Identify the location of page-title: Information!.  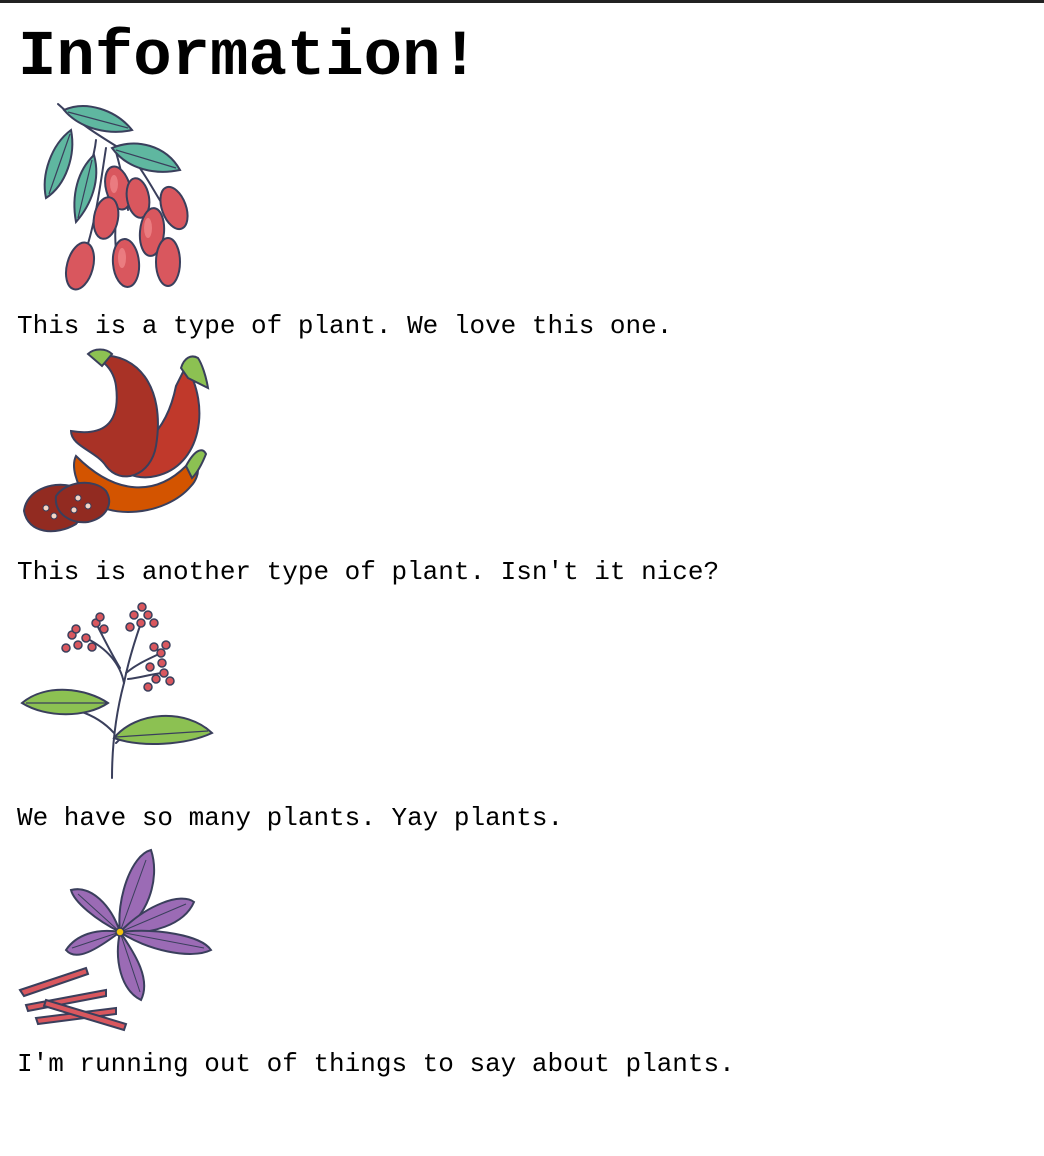
(248, 58).